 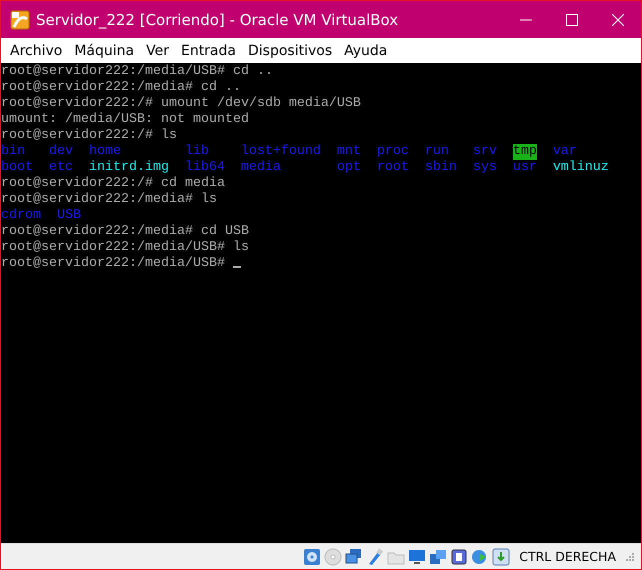 What do you see at coordinates (280, 152) in the screenshot?
I see `file-entry: lost+found` at bounding box center [280, 152].